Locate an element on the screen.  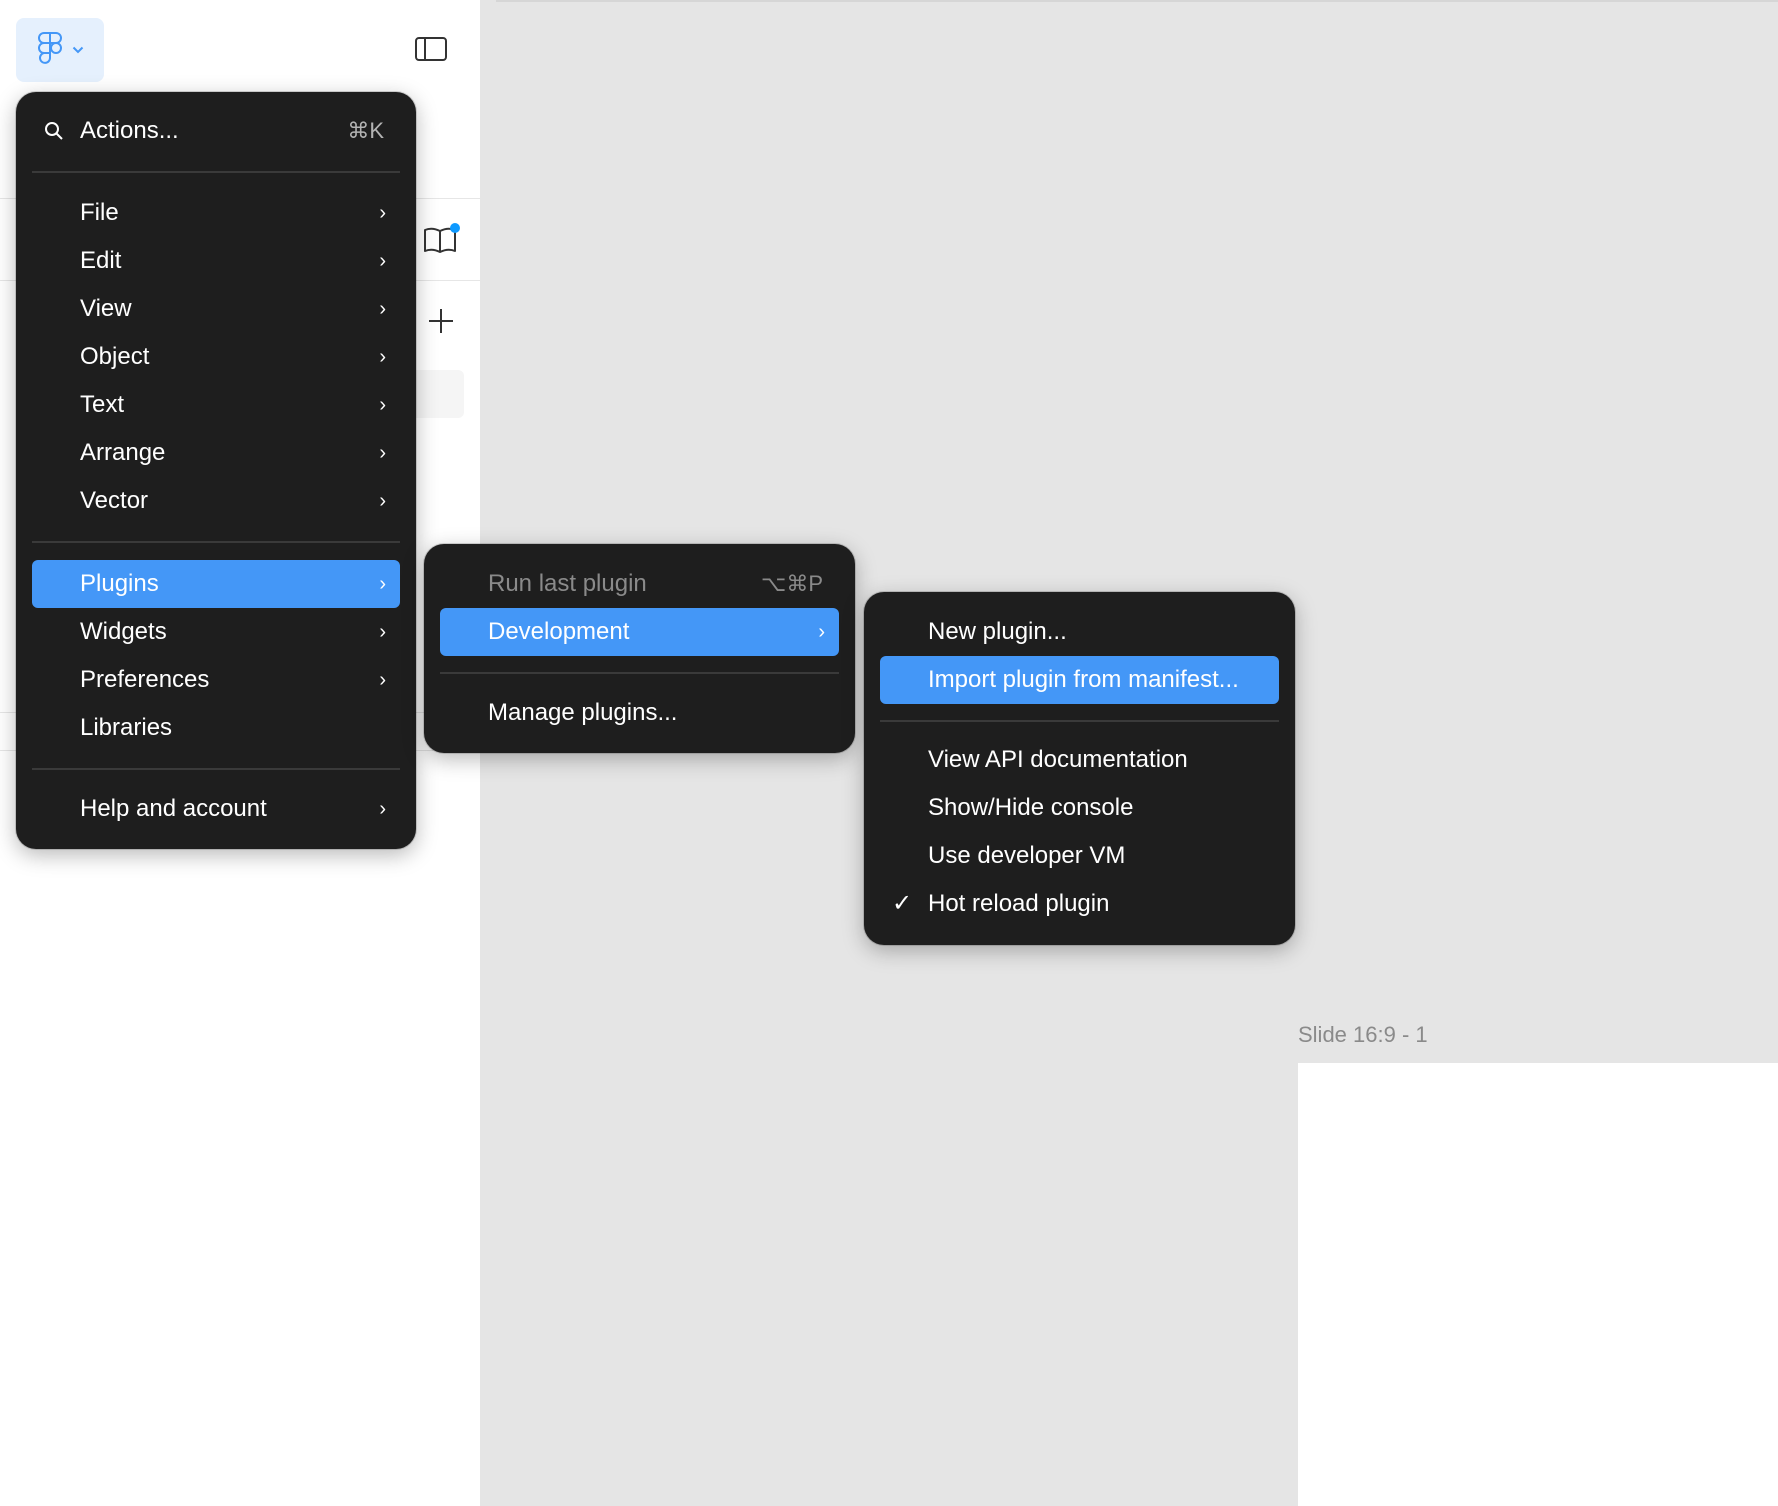
menu-item-preferences: Preferences › is located at coordinates (216, 680).